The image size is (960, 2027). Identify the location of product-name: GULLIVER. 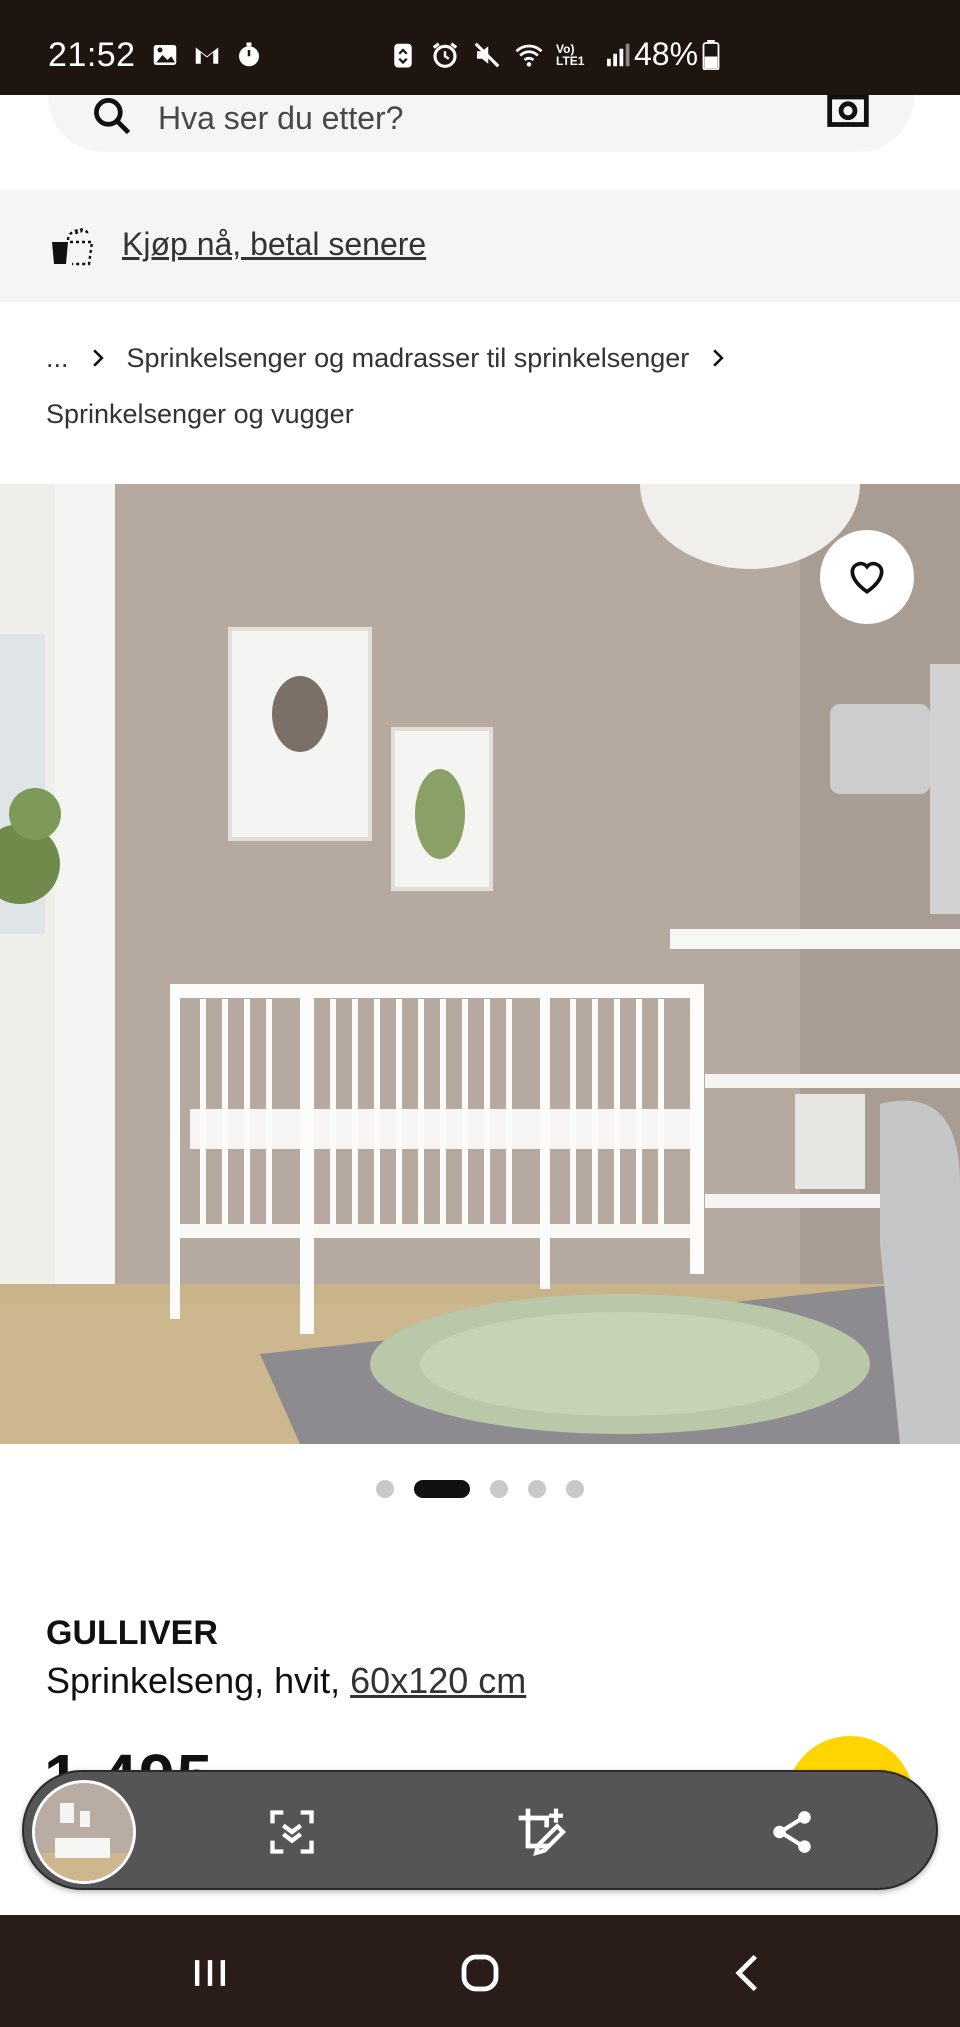
(132, 1633).